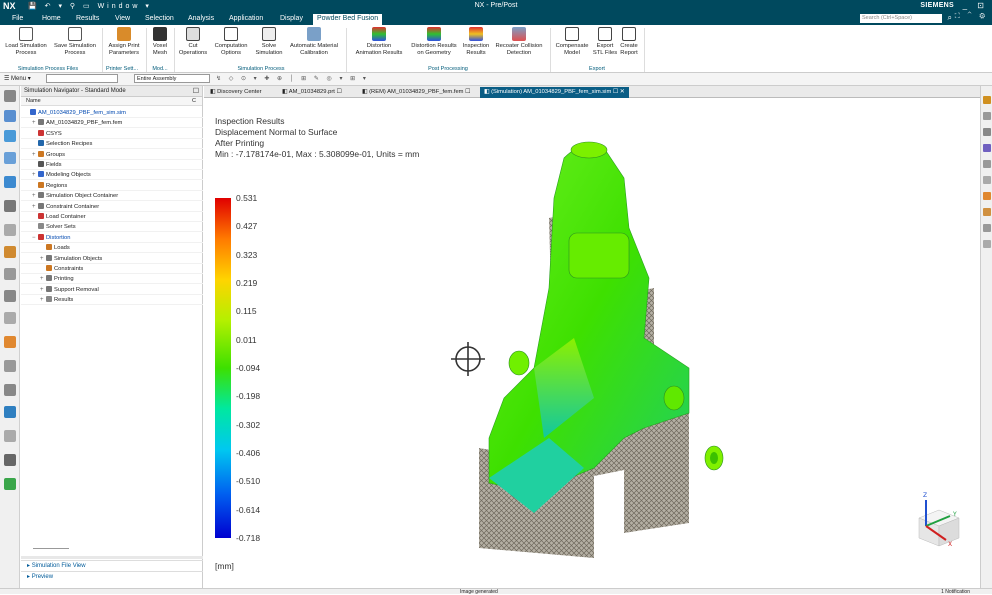  Describe the element at coordinates (10, 96) in the screenshot. I see `settings-icon` at that location.